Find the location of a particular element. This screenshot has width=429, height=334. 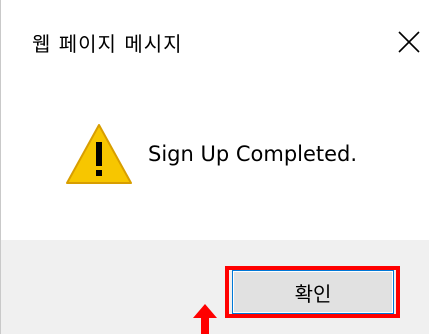

close-icon is located at coordinates (409, 42).